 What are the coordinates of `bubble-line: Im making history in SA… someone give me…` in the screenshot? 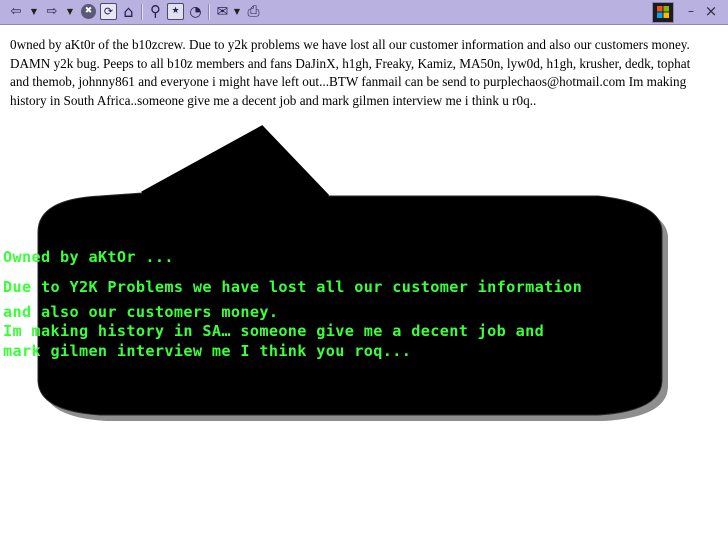 It's located at (274, 331).